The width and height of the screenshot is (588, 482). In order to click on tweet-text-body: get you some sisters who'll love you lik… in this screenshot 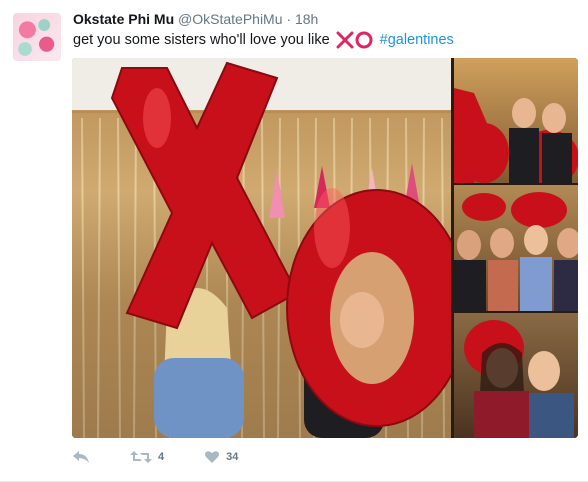, I will do `click(201, 40)`.